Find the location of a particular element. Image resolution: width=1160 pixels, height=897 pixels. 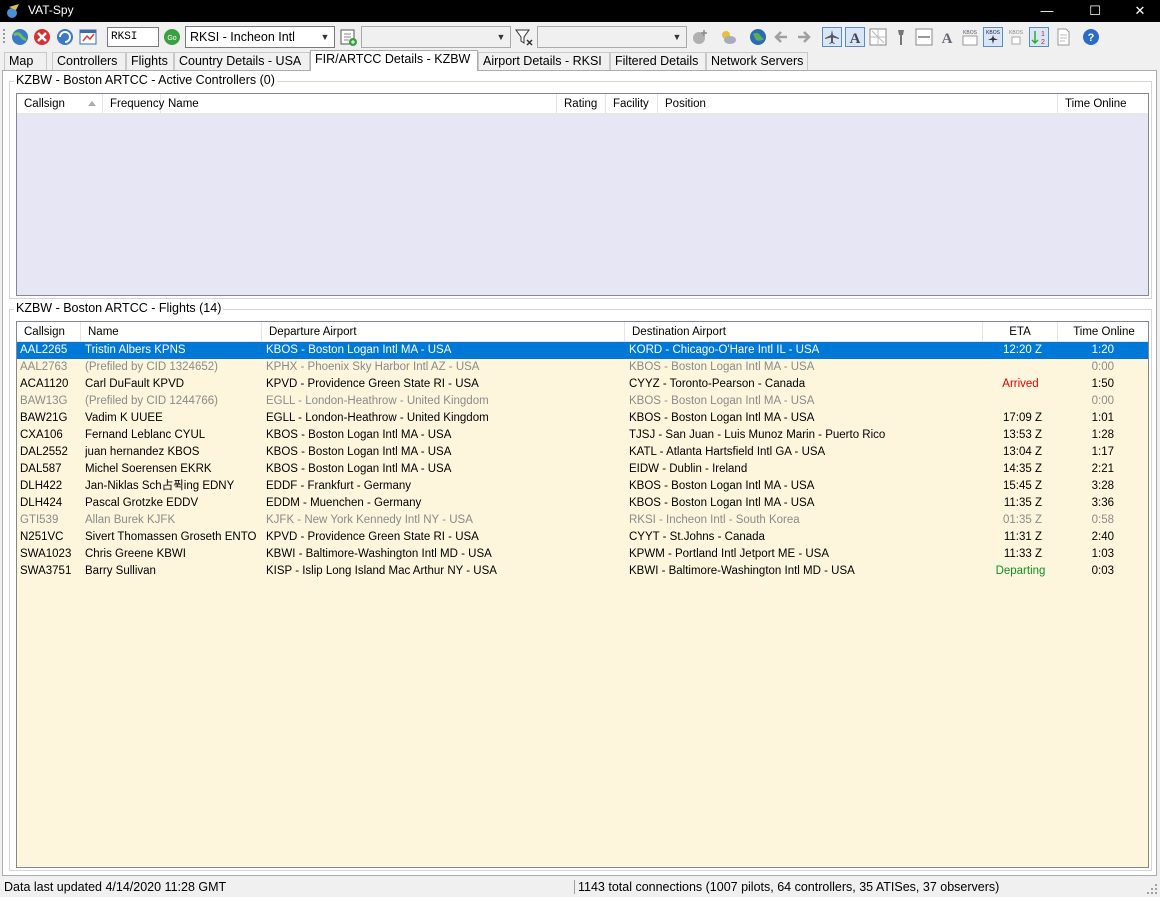

tab-network-servers: Network Servers is located at coordinates (757, 61).